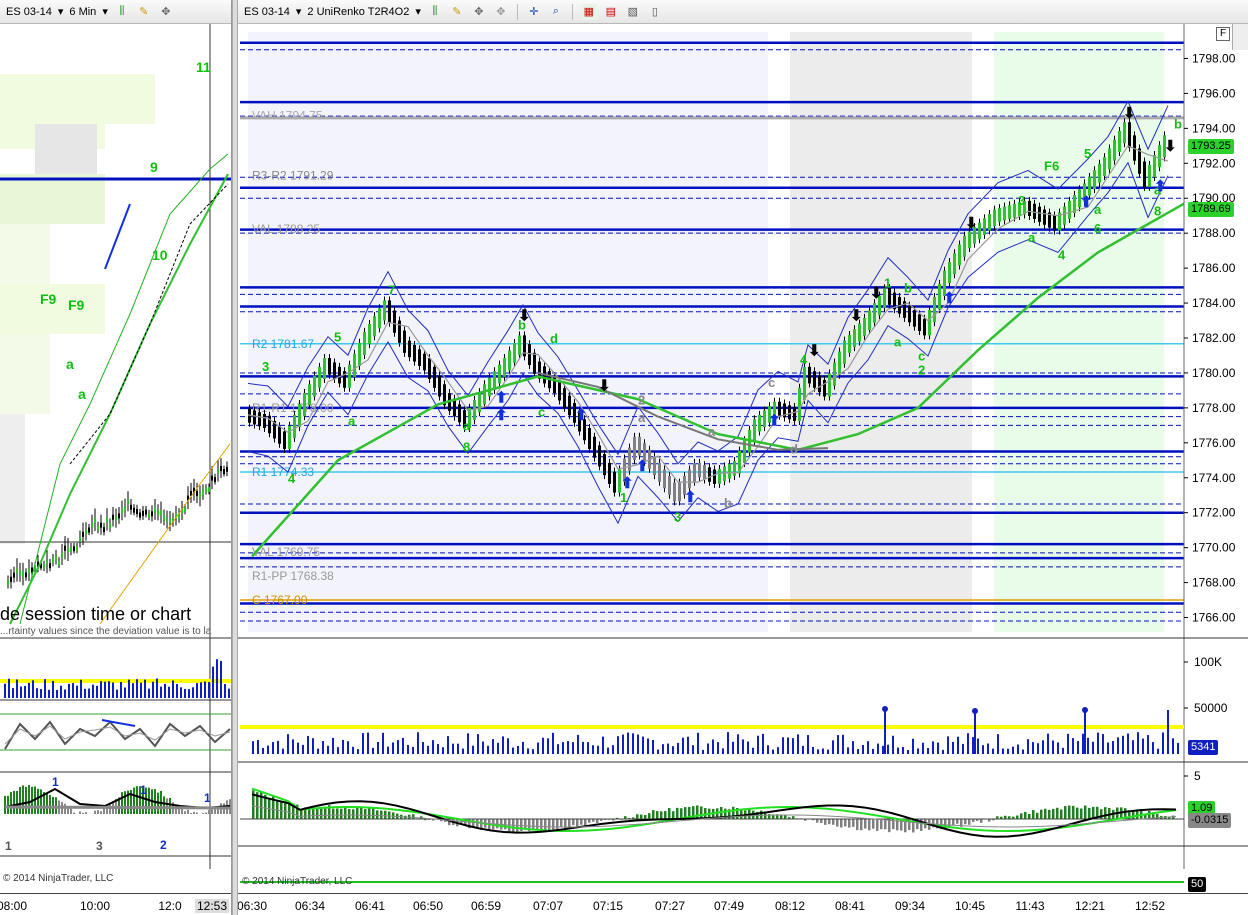 Image resolution: width=1248 pixels, height=915 pixels. Describe the element at coordinates (1214, 233) in the screenshot. I see `price-tick-label: 1788.00` at that location.